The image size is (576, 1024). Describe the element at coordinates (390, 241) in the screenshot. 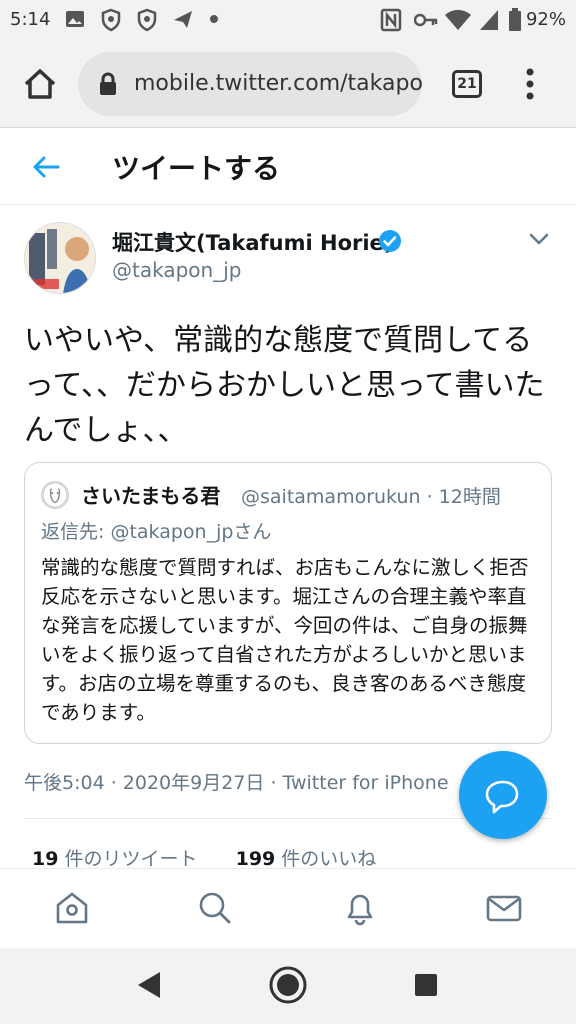

I see `verified-badge-icon` at that location.